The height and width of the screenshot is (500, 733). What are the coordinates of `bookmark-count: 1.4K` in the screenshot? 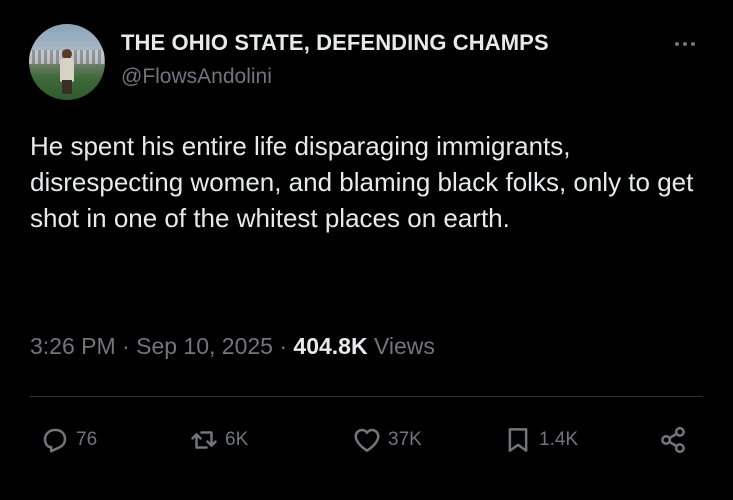 It's located at (559, 439).